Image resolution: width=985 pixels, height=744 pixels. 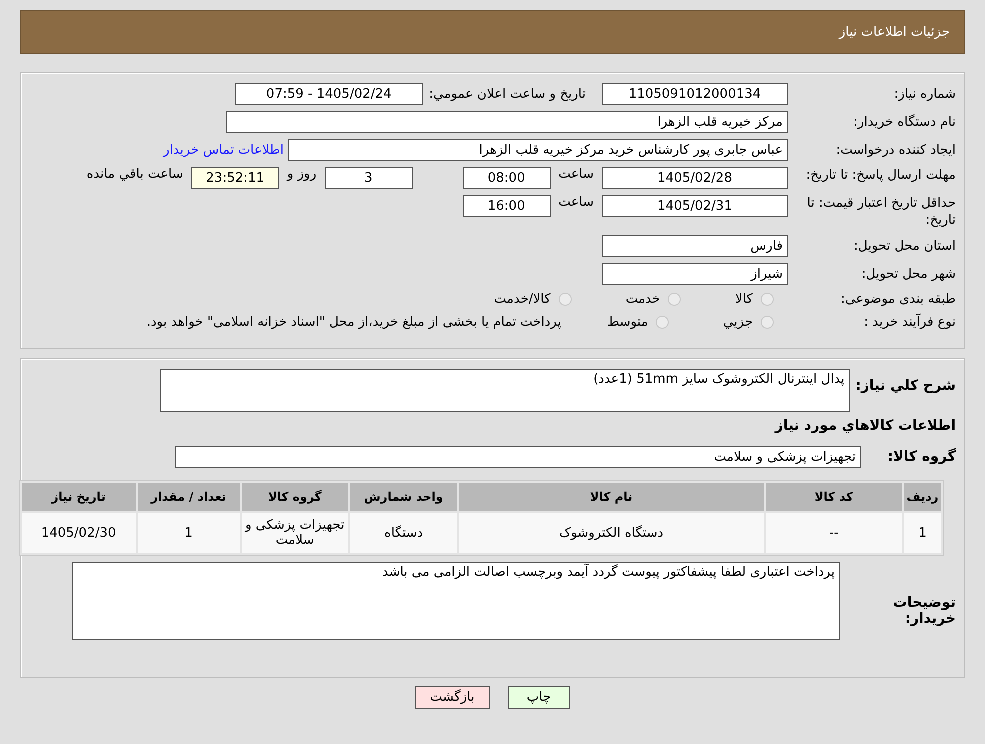 I want to click on radio-label: جزیي, so click(x=738, y=322).